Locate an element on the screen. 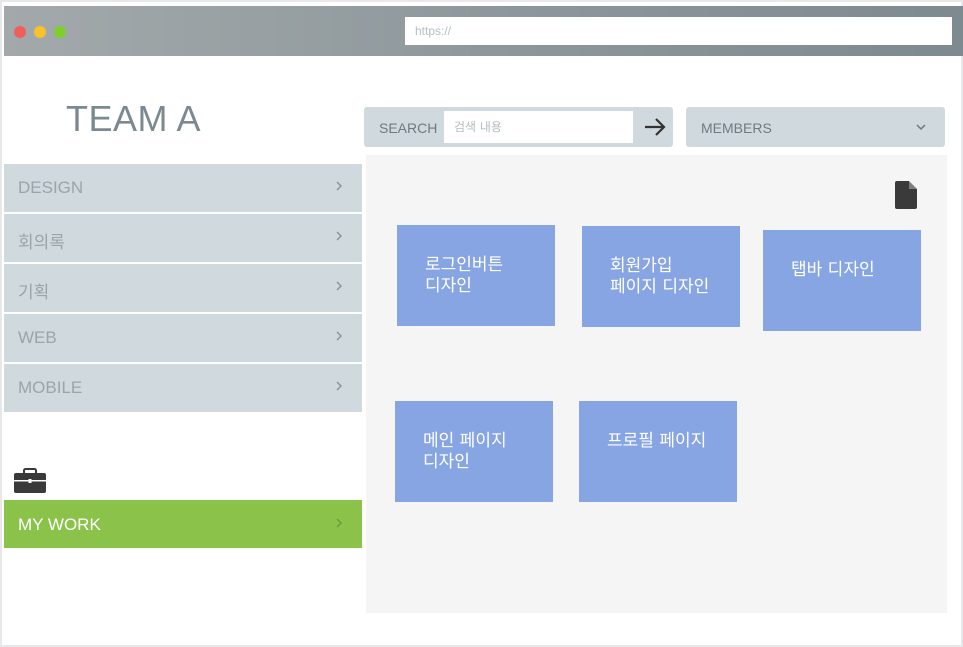 This screenshot has height=647, width=963. search-label: SEARCH is located at coordinates (408, 128).